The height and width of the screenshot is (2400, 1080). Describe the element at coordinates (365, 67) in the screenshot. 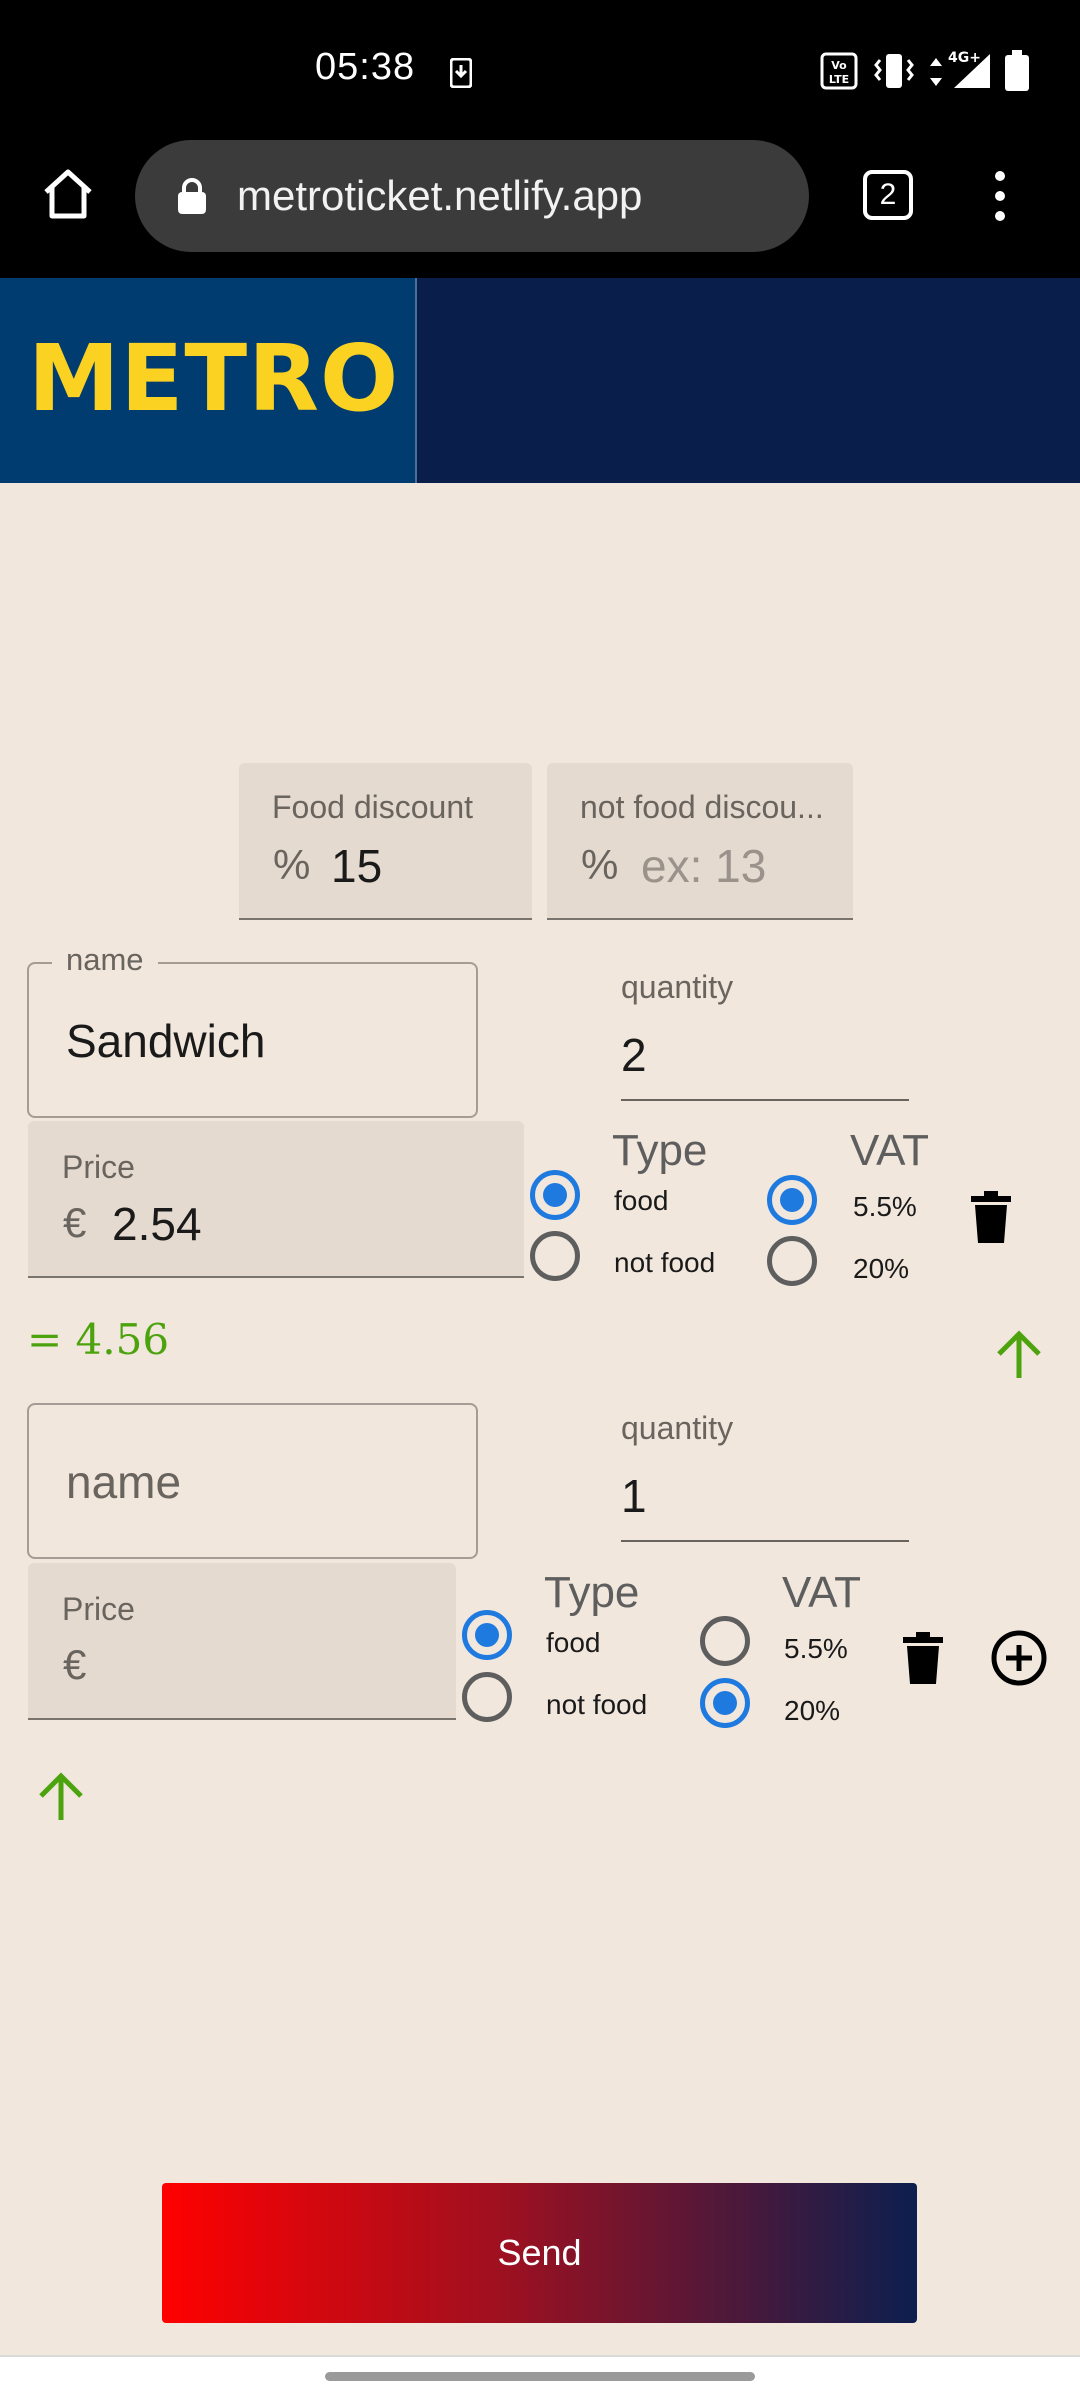

I see `status-clock: 05:38` at that location.